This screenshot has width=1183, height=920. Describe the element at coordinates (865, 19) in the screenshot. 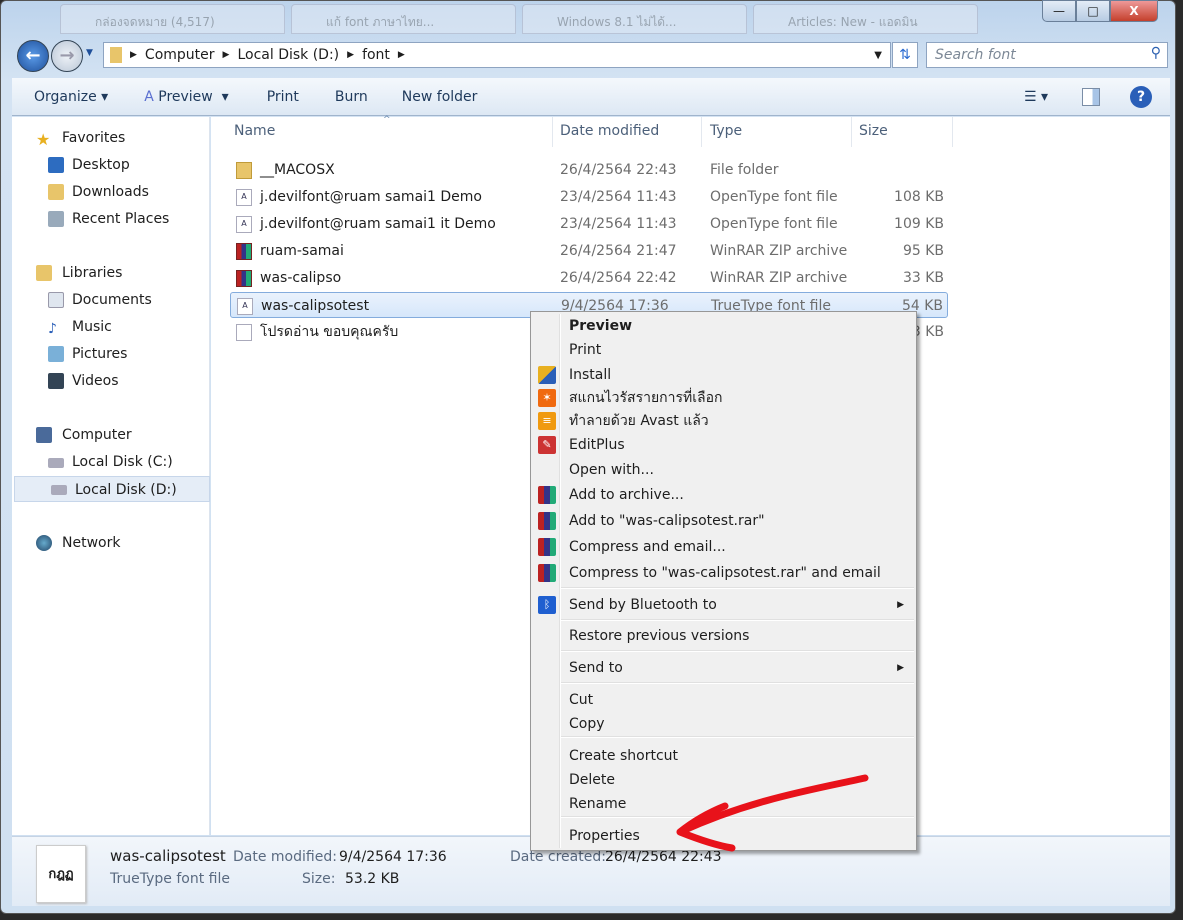

I see `browser-tab: Articles: New - แอดมิน` at that location.